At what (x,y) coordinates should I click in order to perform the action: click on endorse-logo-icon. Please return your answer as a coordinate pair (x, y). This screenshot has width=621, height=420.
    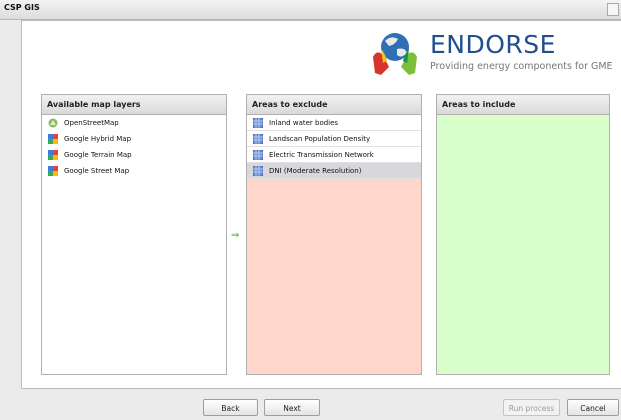
    Looking at the image, I should click on (395, 54).